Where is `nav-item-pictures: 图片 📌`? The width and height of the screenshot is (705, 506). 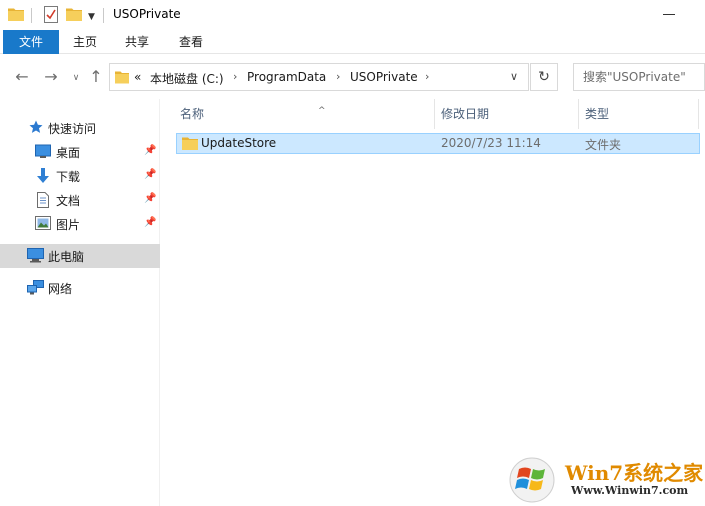 nav-item-pictures: 图片 📌 is located at coordinates (80, 224).